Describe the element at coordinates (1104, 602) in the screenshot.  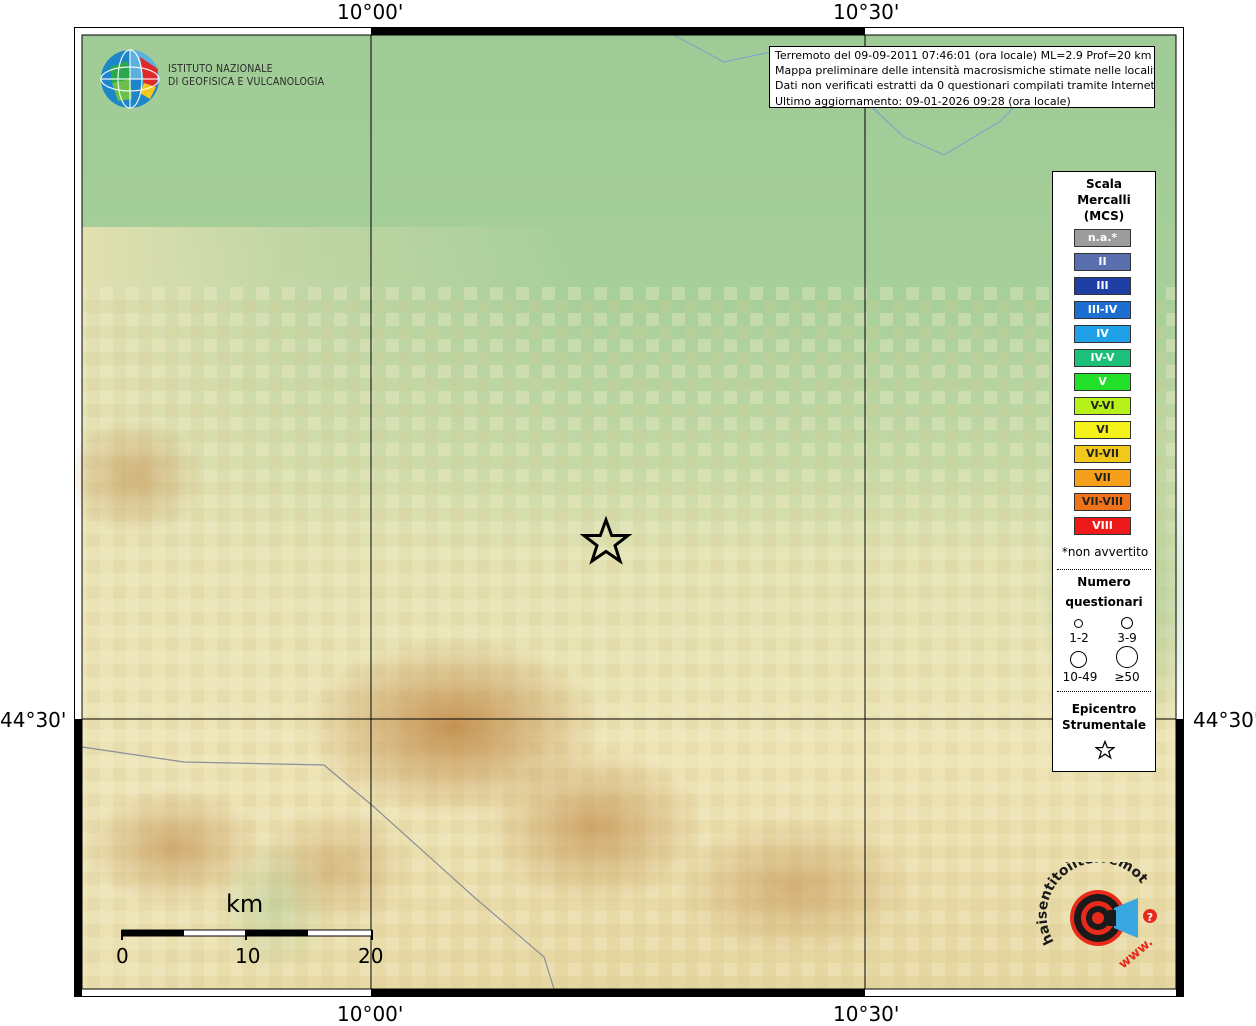
I see `count-title-questionari: questionari` at that location.